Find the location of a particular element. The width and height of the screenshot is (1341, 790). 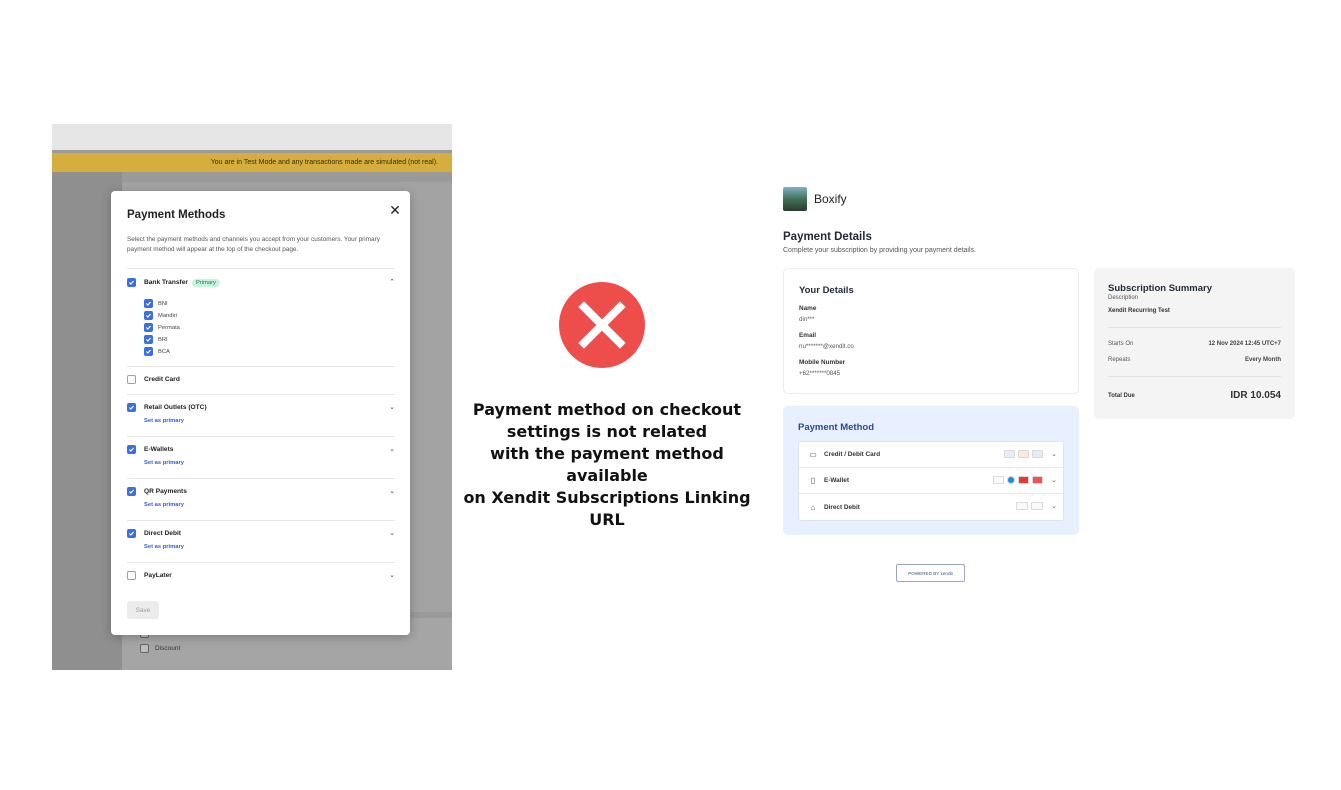

mastercard-logo-icon is located at coordinates (1023, 454).